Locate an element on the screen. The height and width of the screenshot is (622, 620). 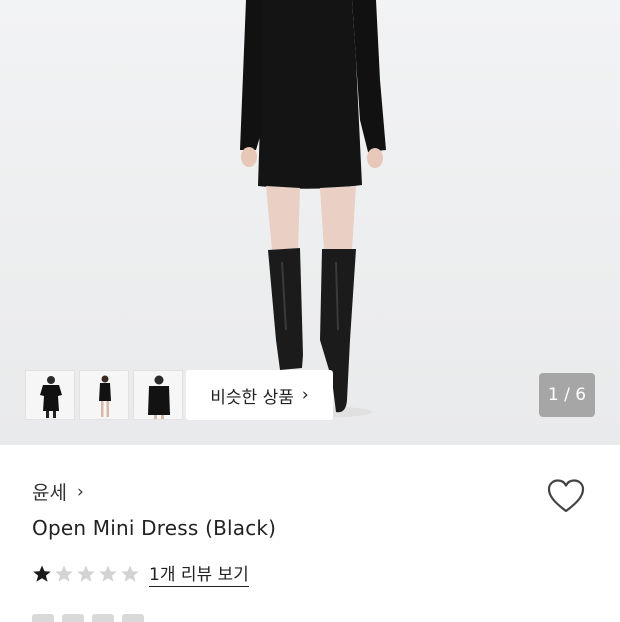
review-link: 1개 리뷰 보기 is located at coordinates (199, 573).